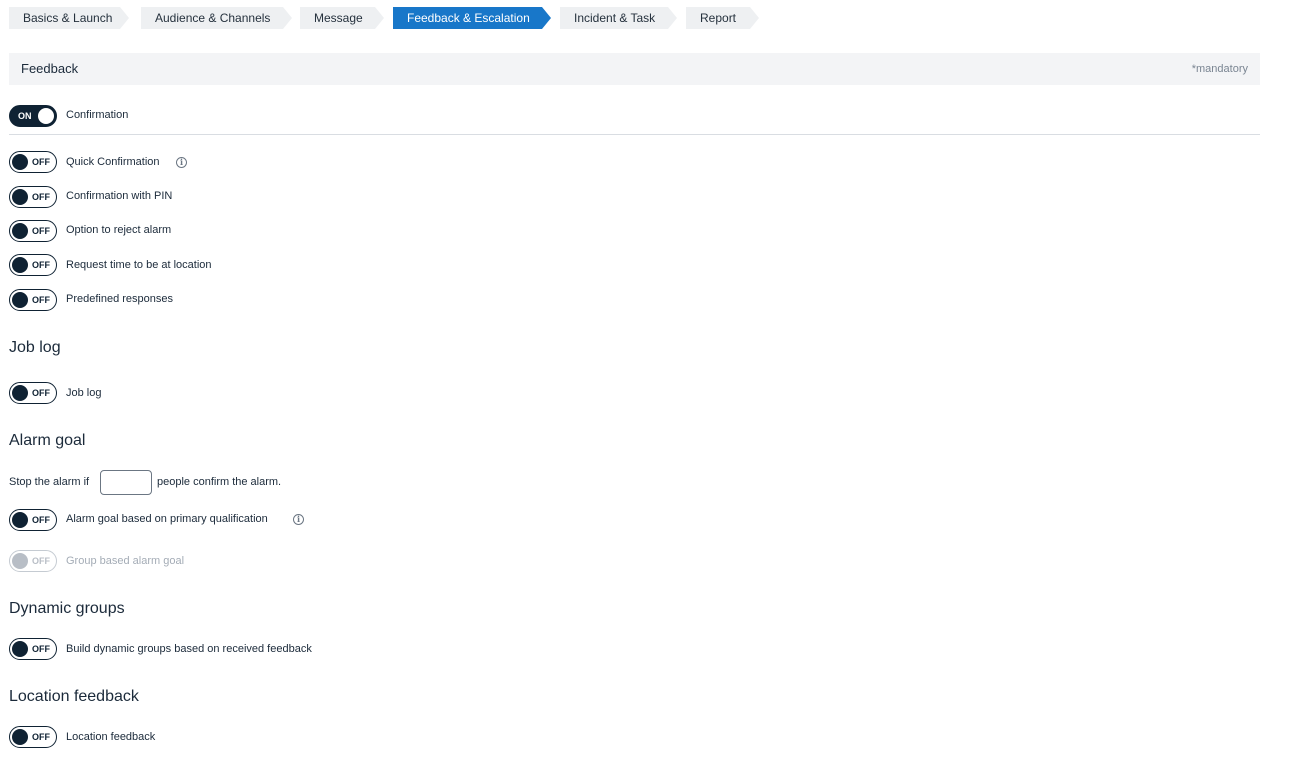  Describe the element at coordinates (69, 18) in the screenshot. I see `step-basics-launch: Basics & Launch` at that location.